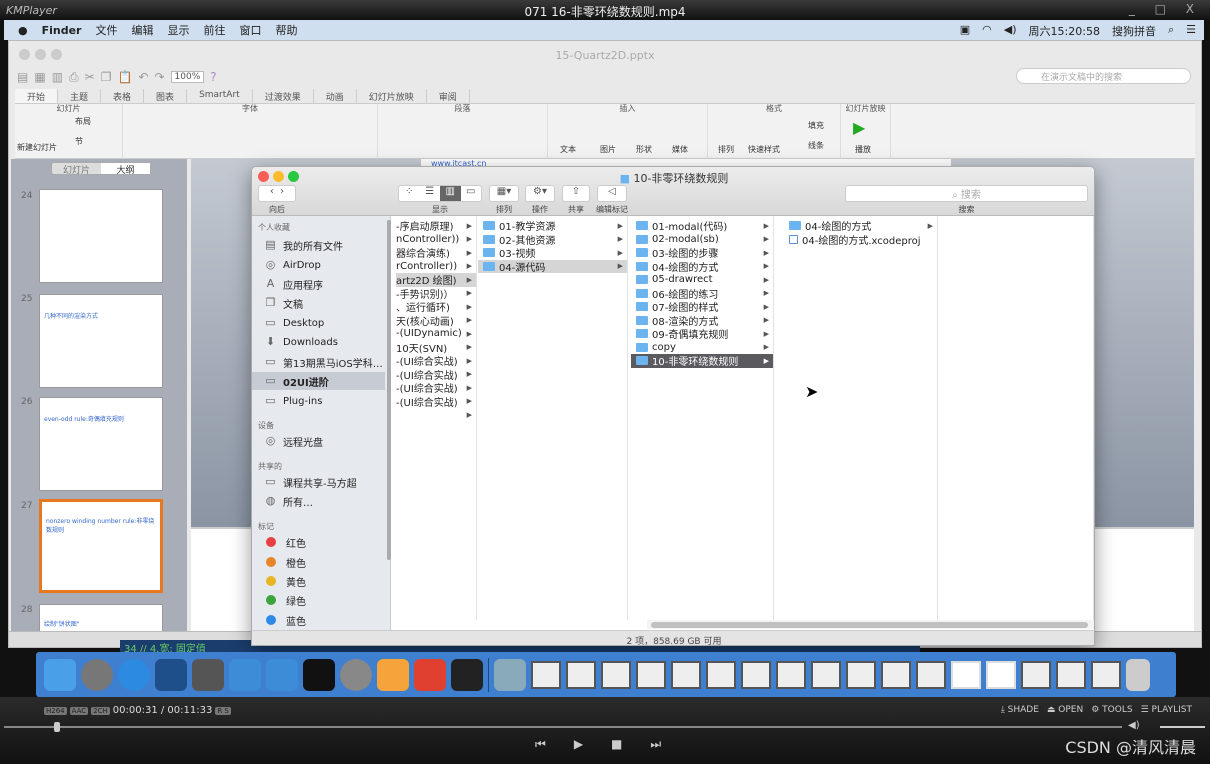  Describe the element at coordinates (245, 674) in the screenshot. I see `xcode-dock-icon` at that location.